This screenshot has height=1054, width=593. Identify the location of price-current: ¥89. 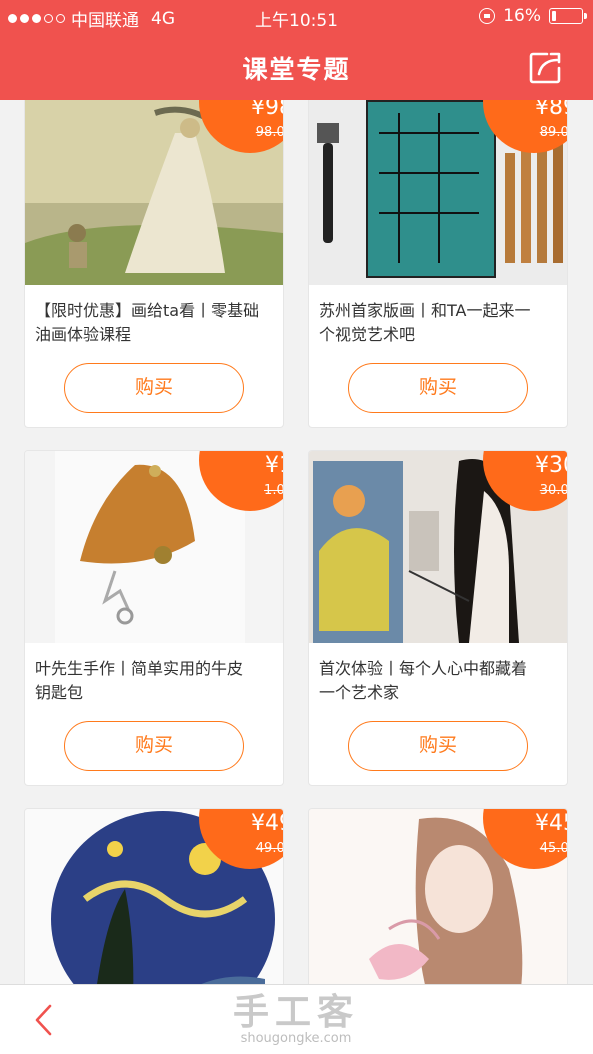
(551, 110).